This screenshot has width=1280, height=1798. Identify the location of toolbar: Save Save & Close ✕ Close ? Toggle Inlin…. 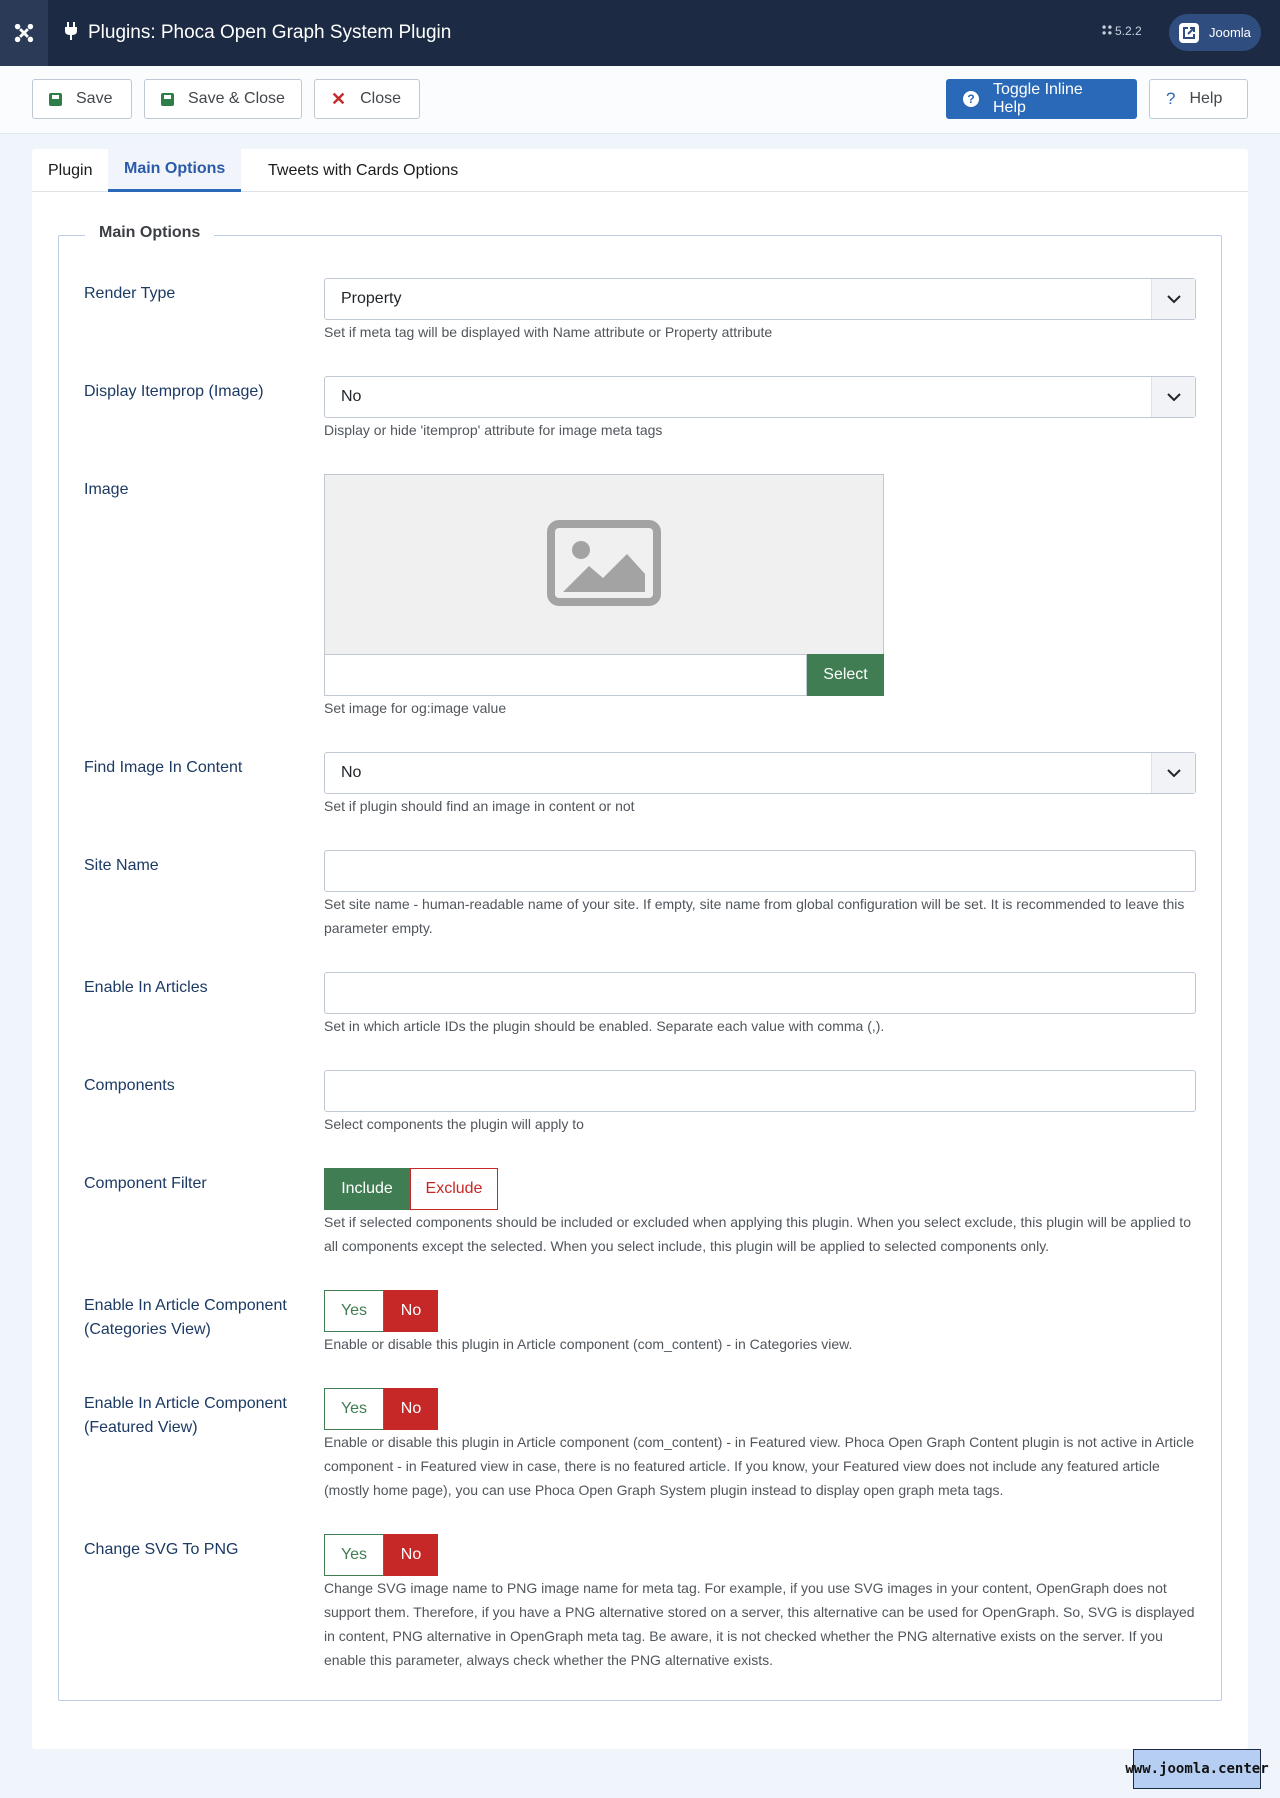
(640, 100).